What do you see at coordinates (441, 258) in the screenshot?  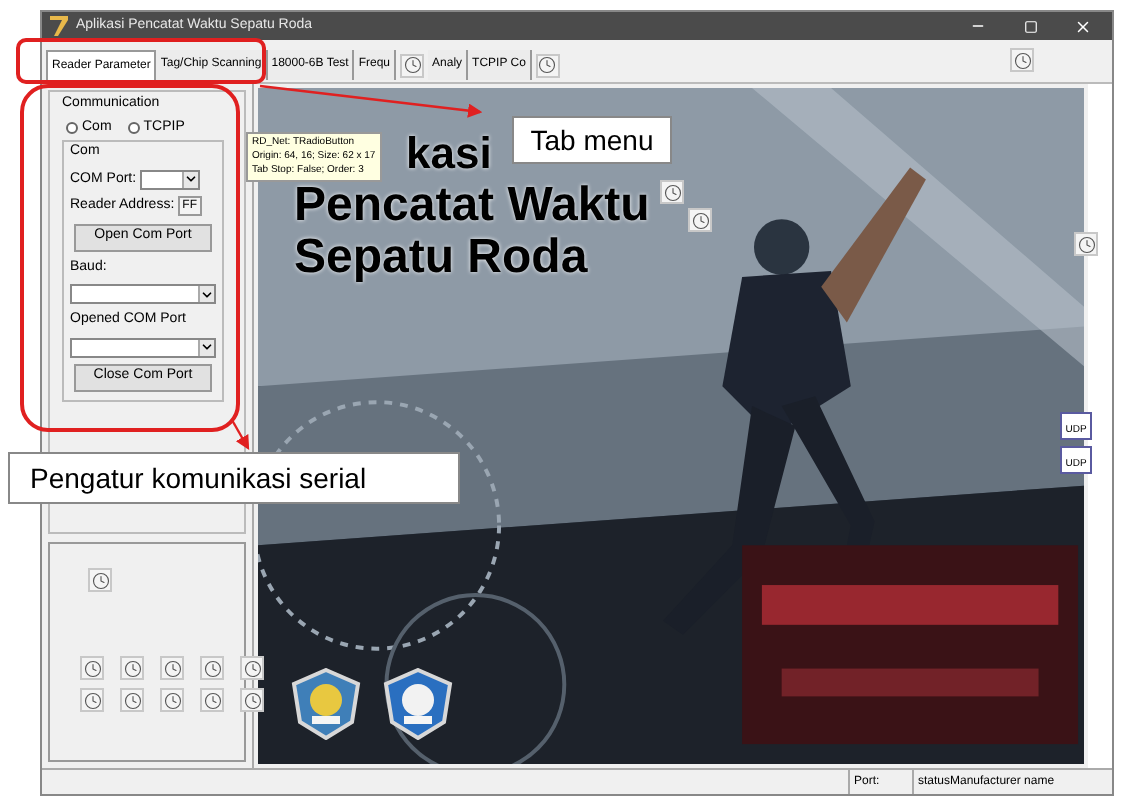 I see `banner-title: Sepatu Roda` at bounding box center [441, 258].